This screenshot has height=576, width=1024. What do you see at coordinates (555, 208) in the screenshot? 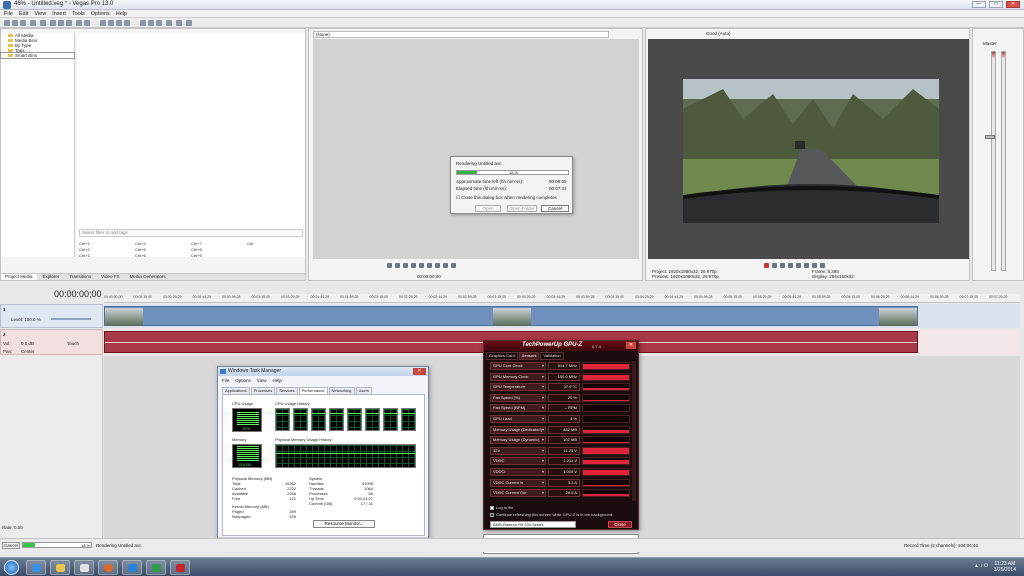
I see `cancel-render-button: Cancel` at bounding box center [555, 208].